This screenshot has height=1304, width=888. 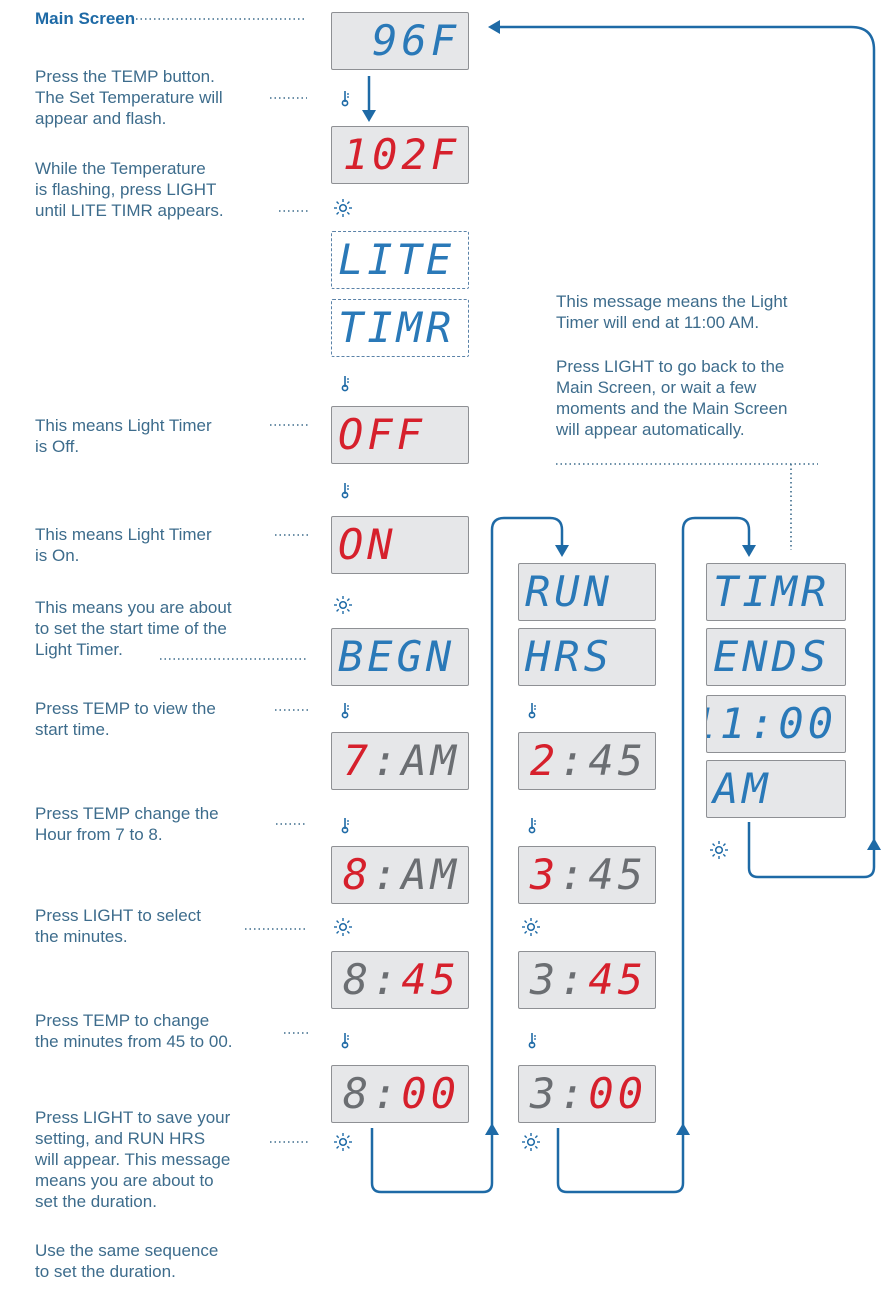 What do you see at coordinates (357, 760) in the screenshot?
I see `lcd-start-hour: 7` at bounding box center [357, 760].